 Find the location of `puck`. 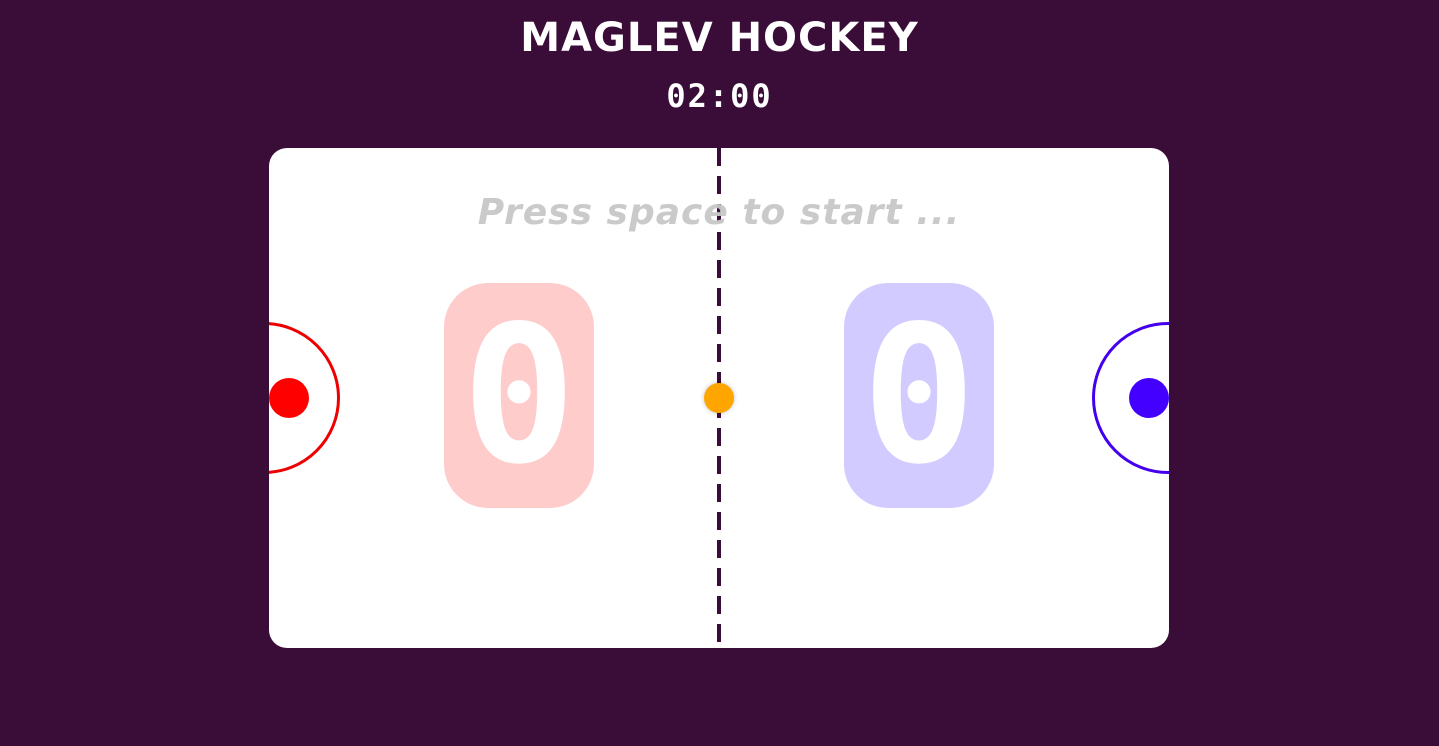

puck is located at coordinates (719, 398).